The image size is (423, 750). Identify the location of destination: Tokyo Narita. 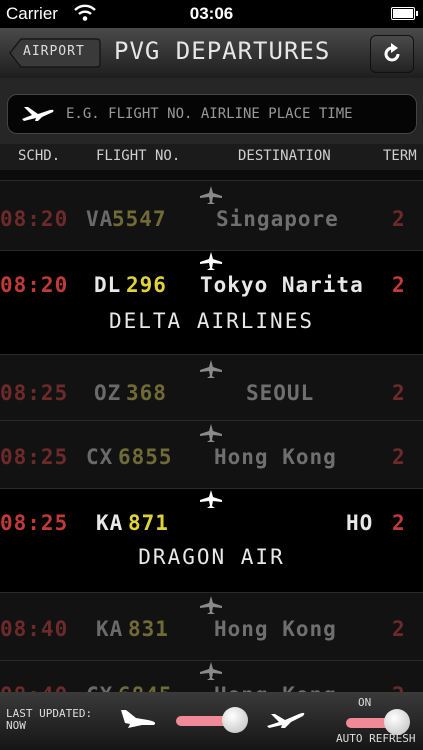
(282, 285).